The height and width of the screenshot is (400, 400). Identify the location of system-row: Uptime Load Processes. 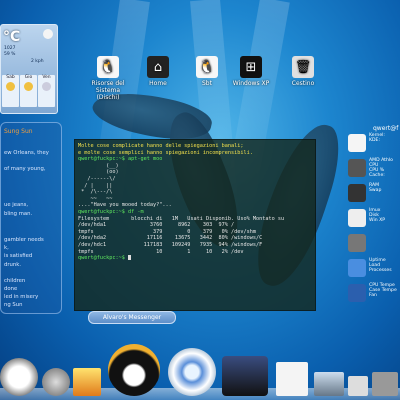
(373, 268).